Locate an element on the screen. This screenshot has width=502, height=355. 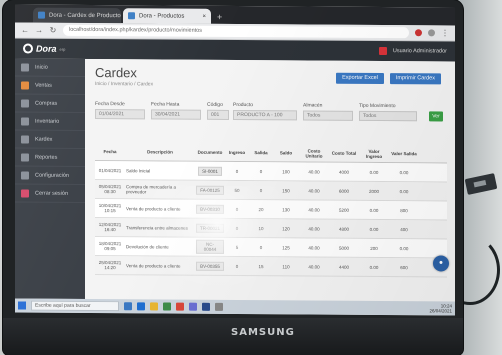
sidebar-item-configuracion: Configuración is located at coordinates (50, 175).